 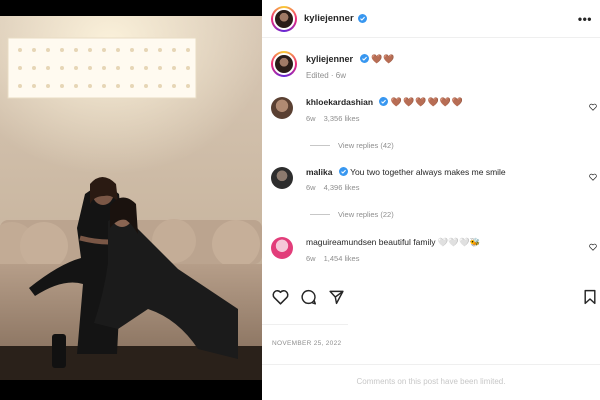 I want to click on view-replies-button: View replies (22), so click(x=352, y=214).